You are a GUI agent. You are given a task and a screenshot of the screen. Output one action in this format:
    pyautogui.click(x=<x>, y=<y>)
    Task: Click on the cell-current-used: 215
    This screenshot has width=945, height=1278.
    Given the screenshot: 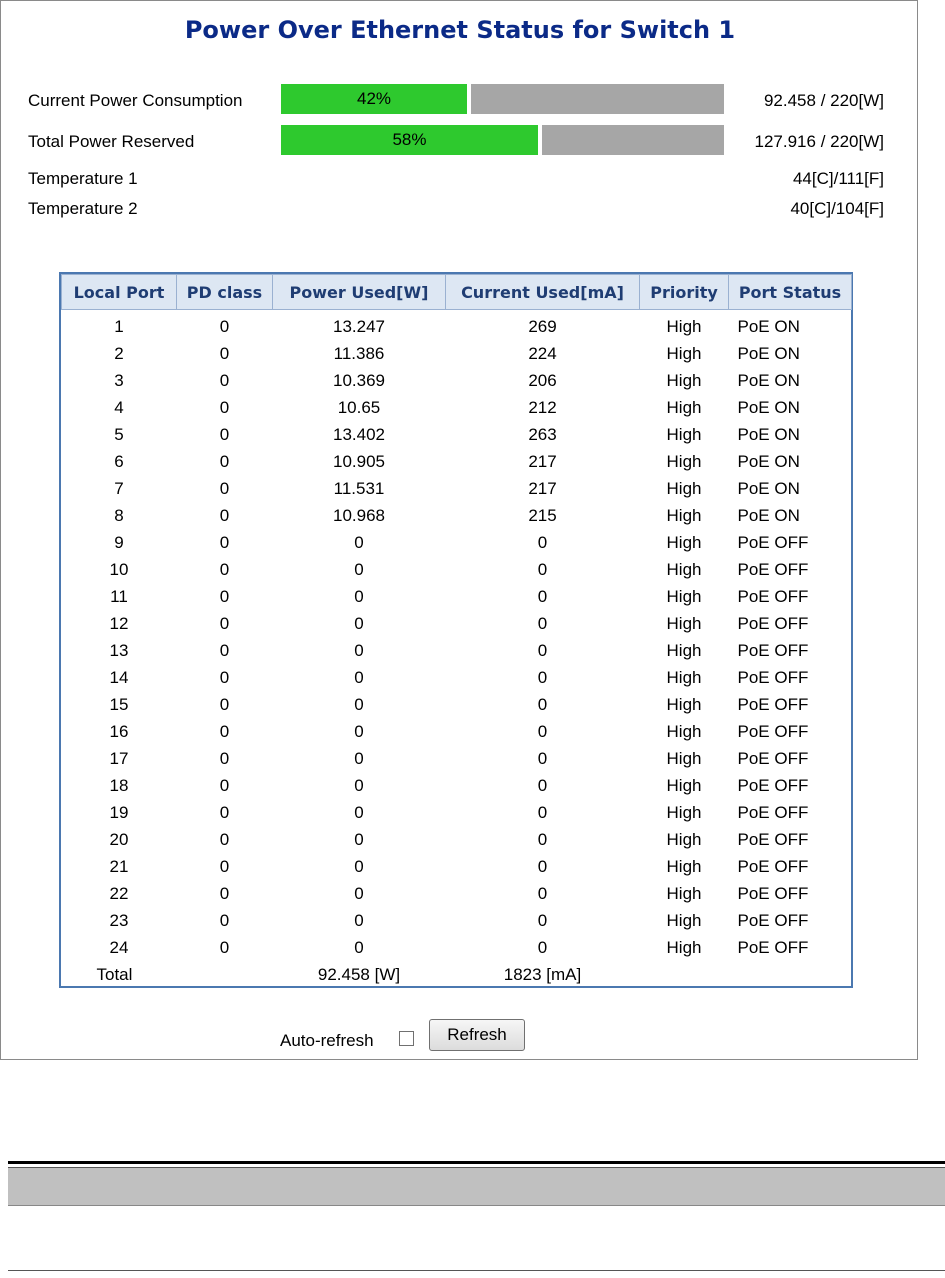 What is the action you would take?
    pyautogui.click(x=542, y=515)
    